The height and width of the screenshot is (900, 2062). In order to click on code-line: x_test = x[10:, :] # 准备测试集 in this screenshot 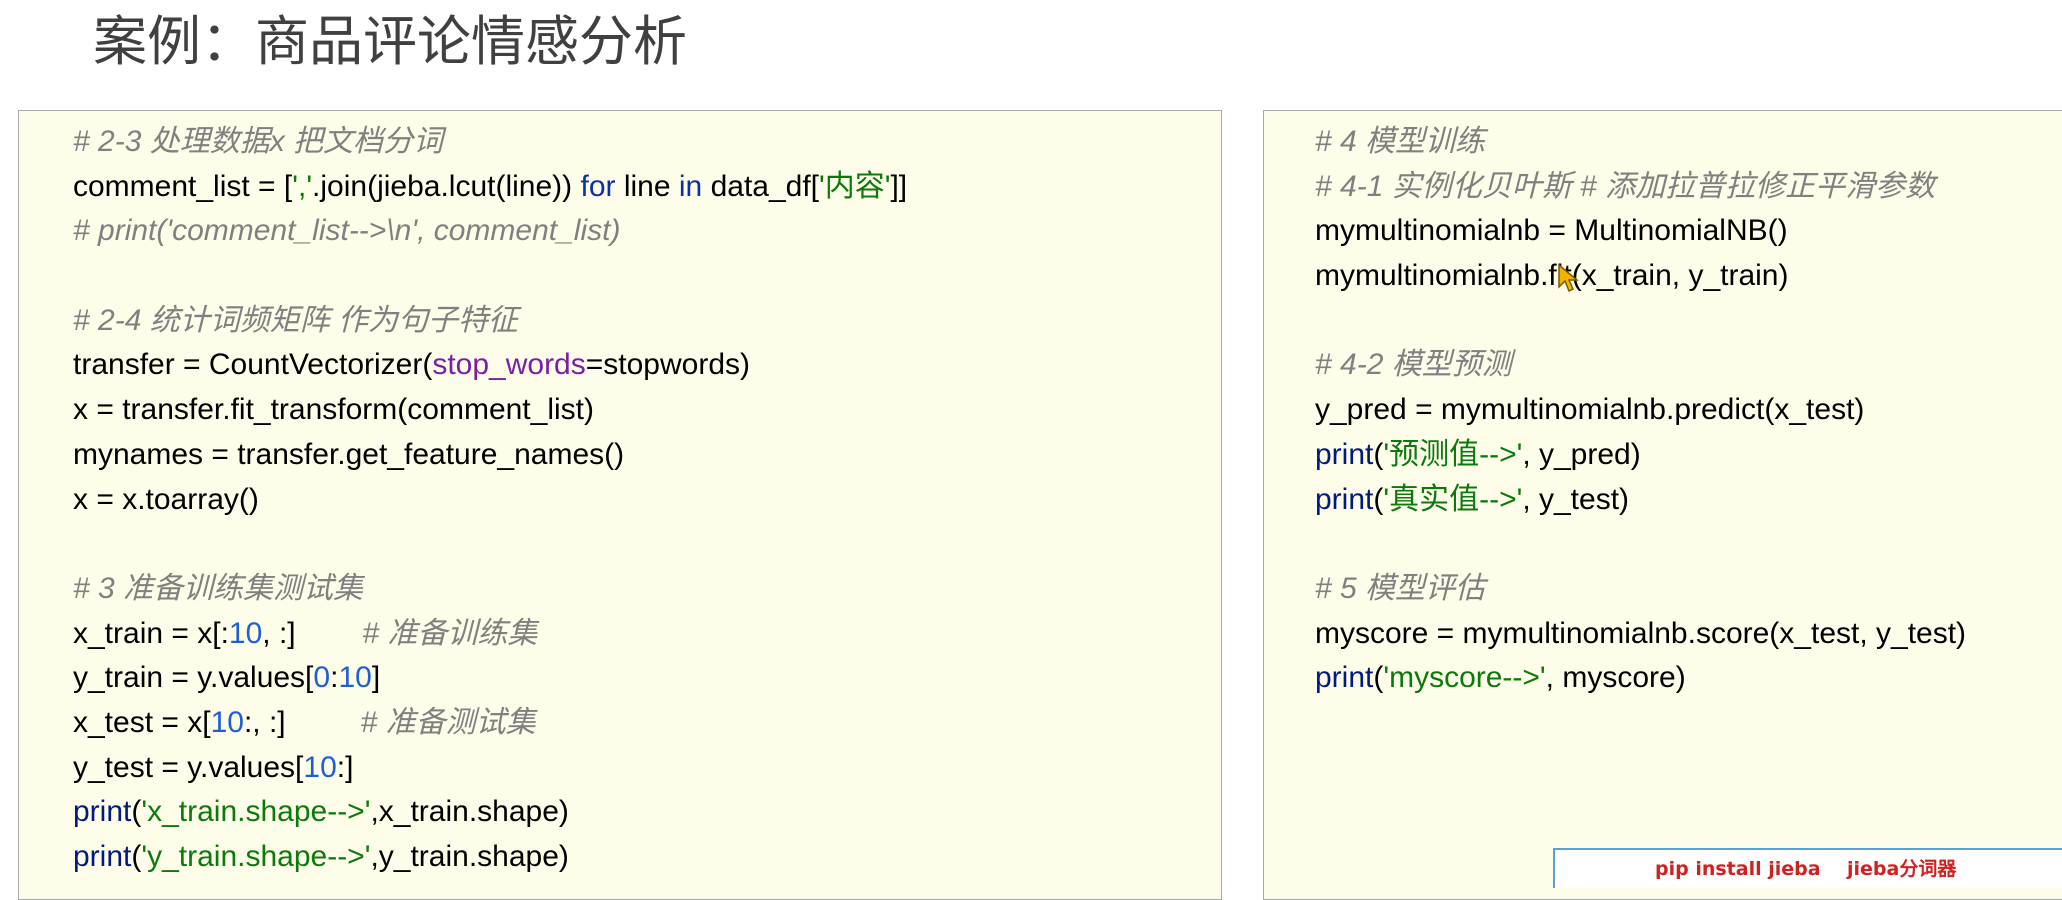, I will do `click(304, 722)`.